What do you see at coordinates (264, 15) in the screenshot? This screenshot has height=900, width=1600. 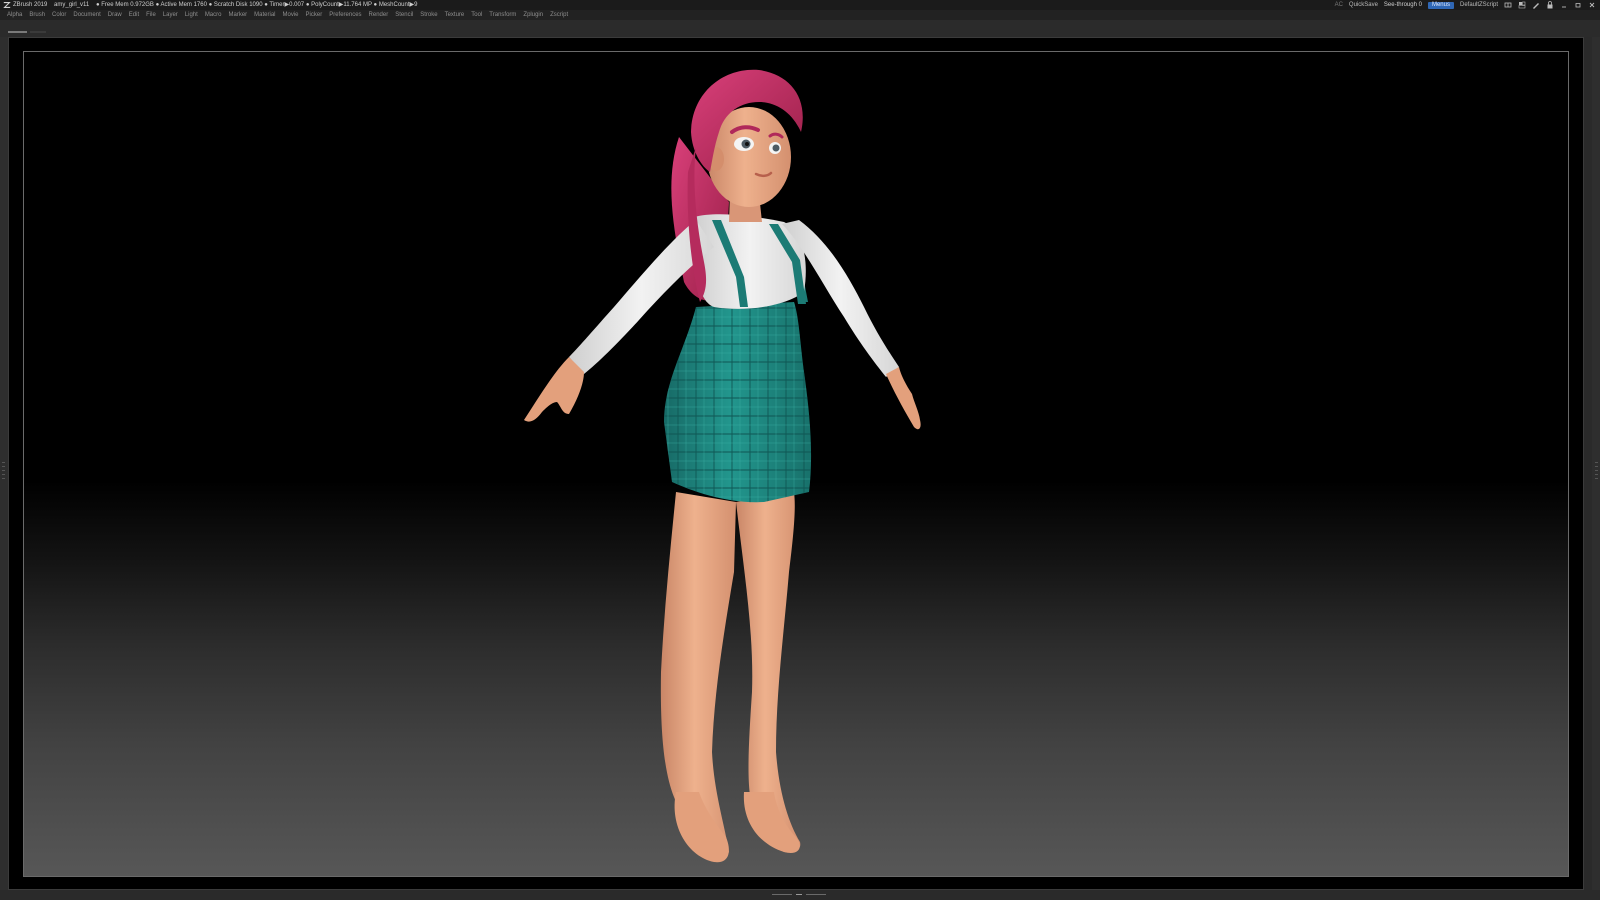 I see `menu-material: Material` at bounding box center [264, 15].